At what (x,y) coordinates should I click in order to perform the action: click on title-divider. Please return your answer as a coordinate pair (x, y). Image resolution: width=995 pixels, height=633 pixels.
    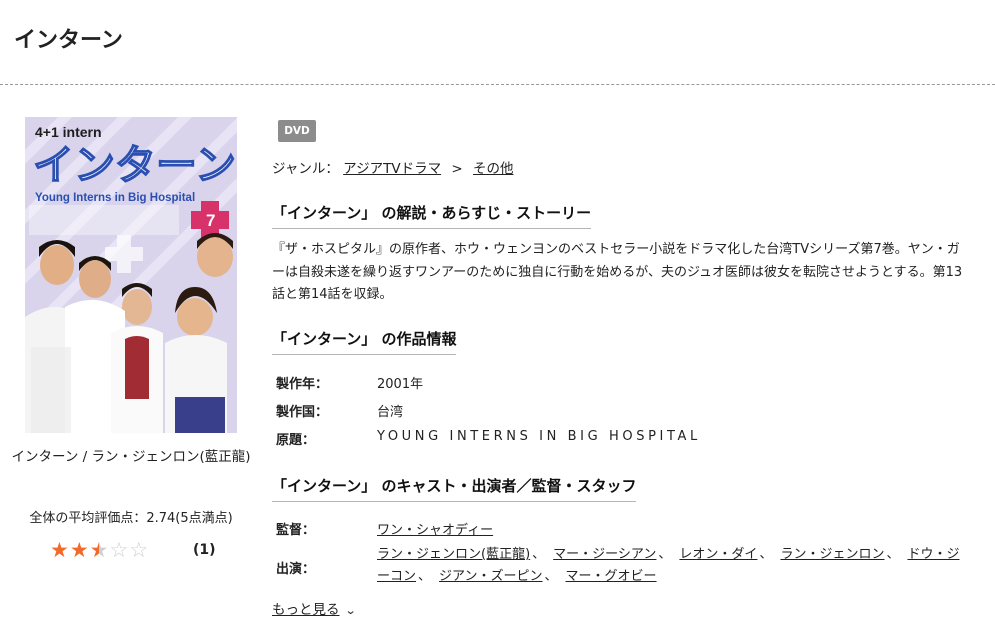
    Looking at the image, I should click on (497, 84).